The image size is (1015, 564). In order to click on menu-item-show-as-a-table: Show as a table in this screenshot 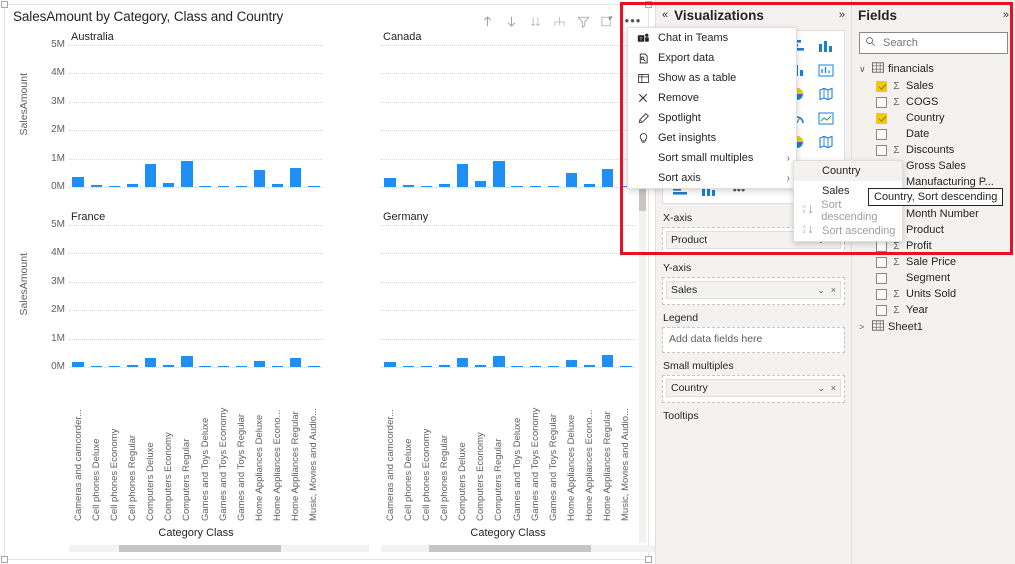, I will do `click(712, 78)`.